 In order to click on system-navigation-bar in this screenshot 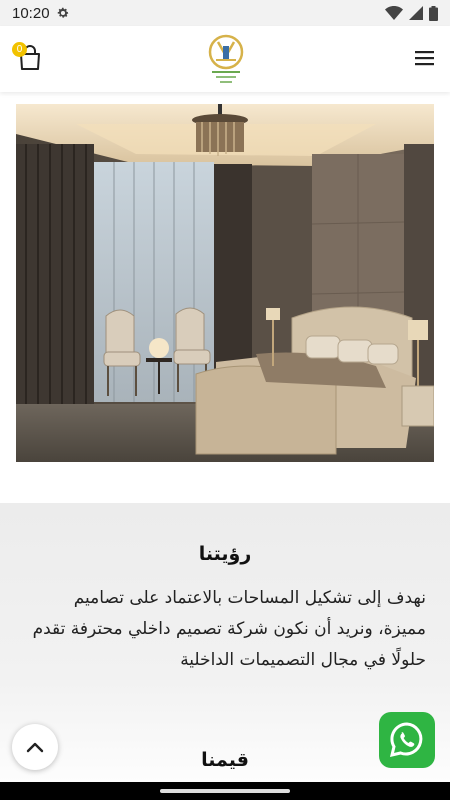, I will do `click(225, 791)`.